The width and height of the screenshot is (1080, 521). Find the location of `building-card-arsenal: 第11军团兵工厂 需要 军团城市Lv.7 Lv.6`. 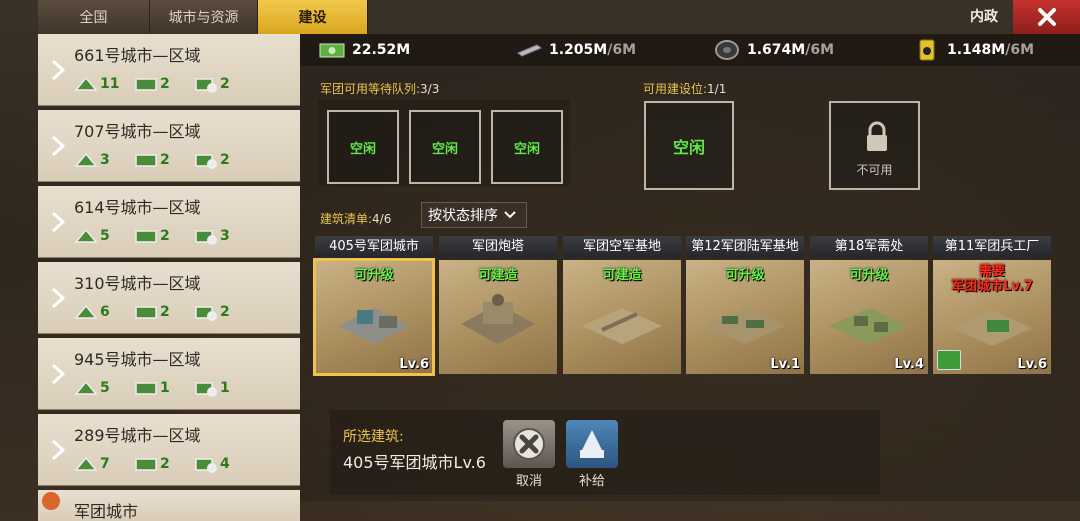

building-card-arsenal: 第11军团兵工厂 需要 军团城市Lv.7 Lv.6 is located at coordinates (992, 306).